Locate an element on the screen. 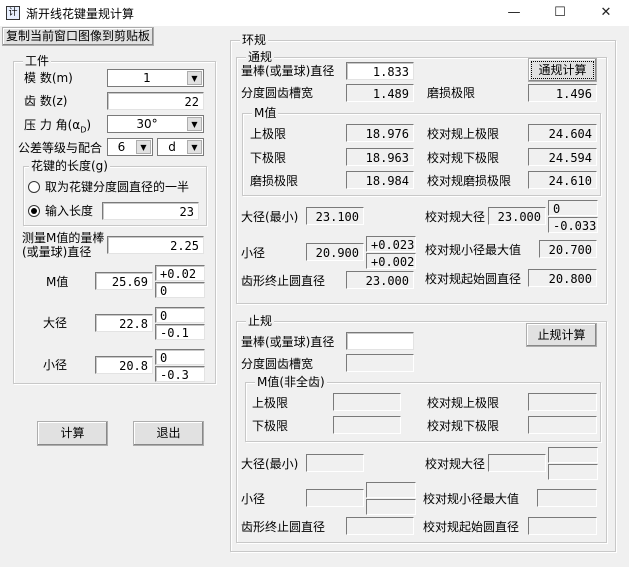  radio-input-length is located at coordinates (34, 211).